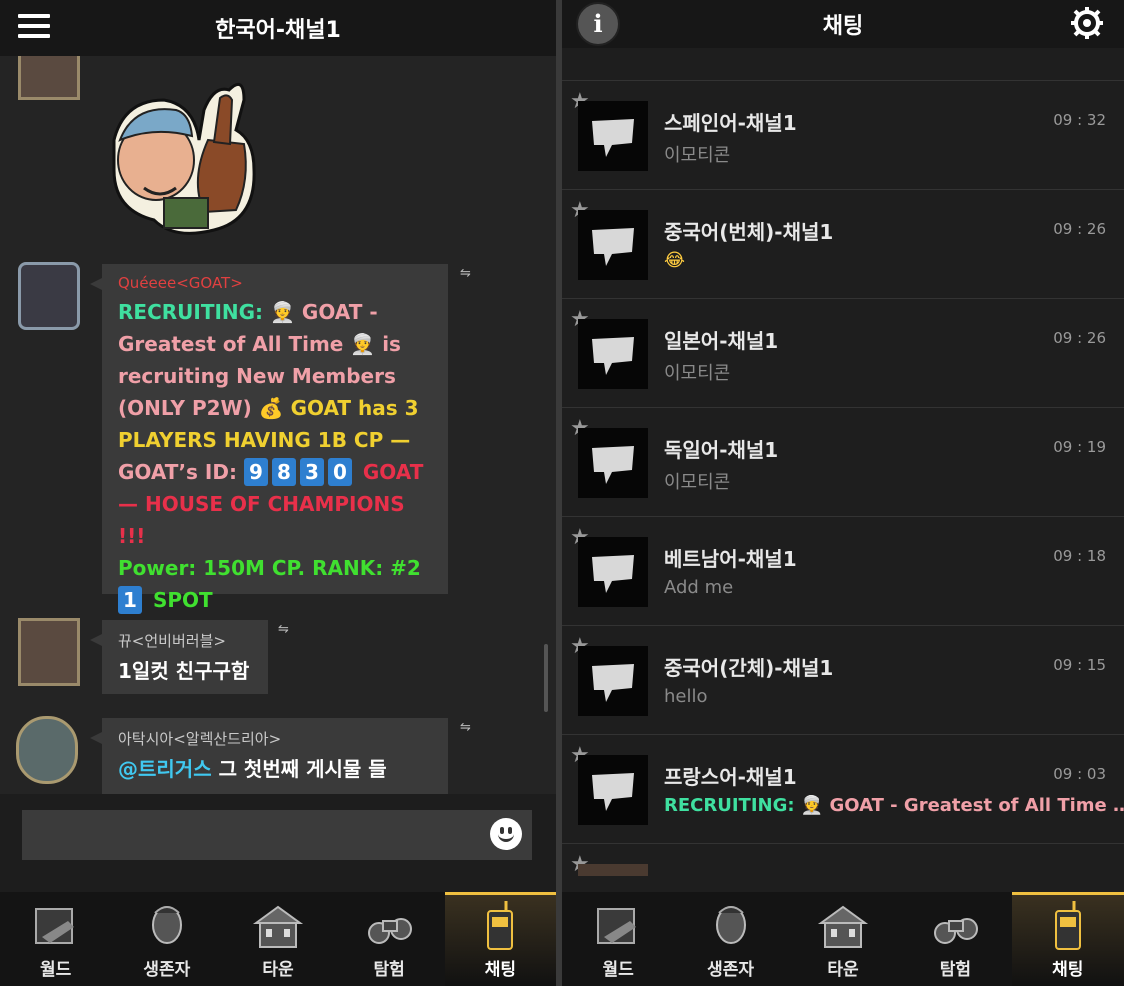 This screenshot has width=1124, height=986. I want to click on channel-time: 09 : 18, so click(1079, 556).